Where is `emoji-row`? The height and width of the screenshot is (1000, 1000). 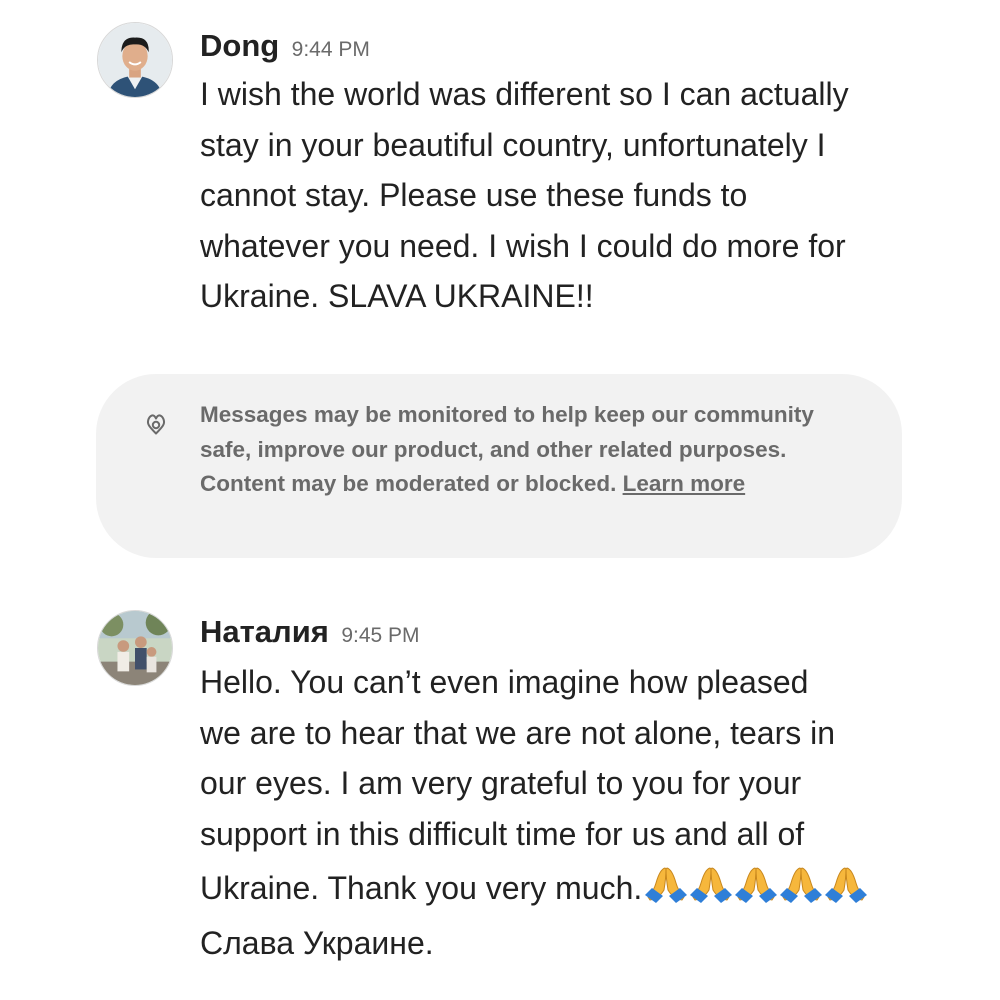 emoji-row is located at coordinates (756, 888).